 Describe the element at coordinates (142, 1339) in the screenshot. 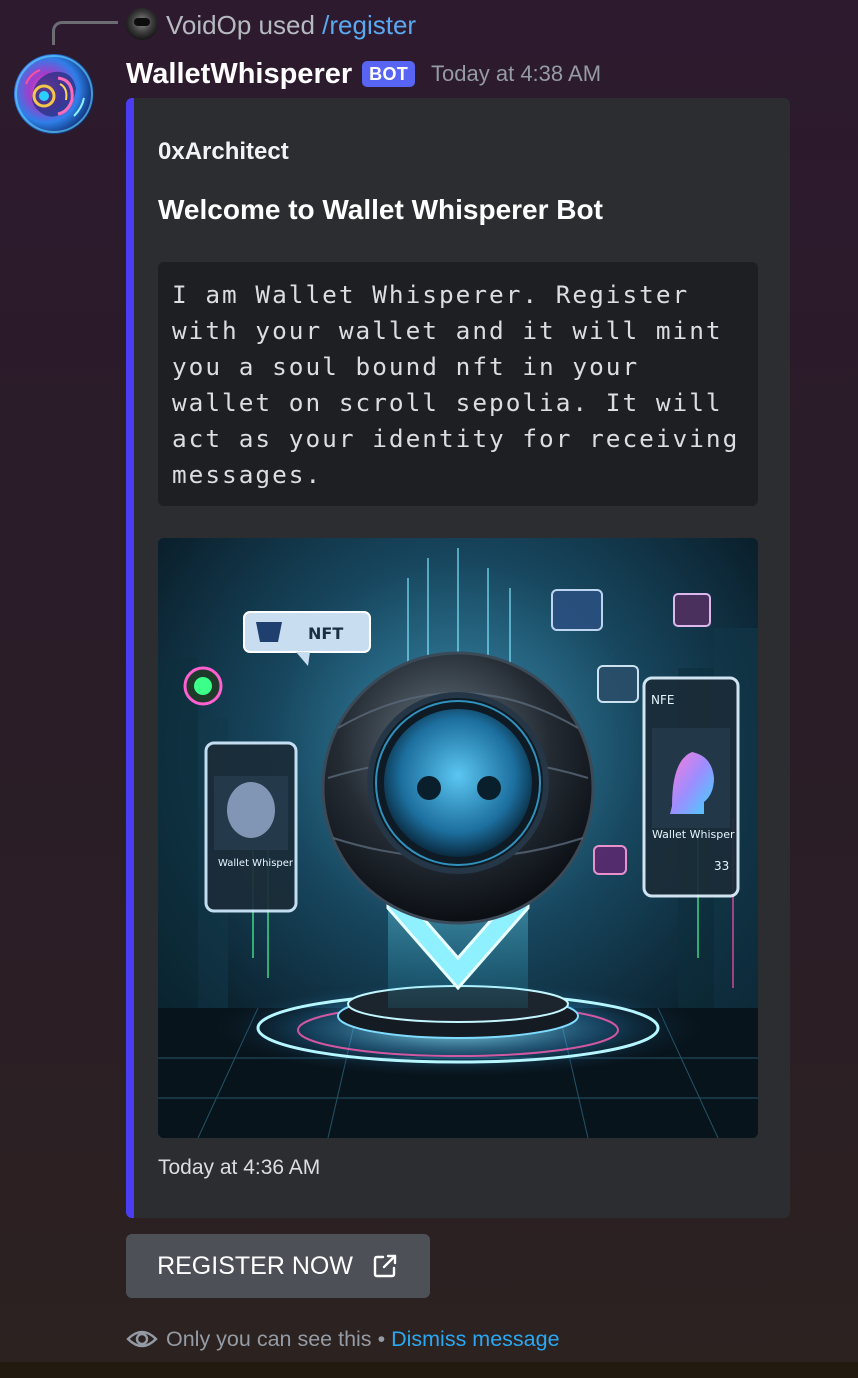

I see `eye-icon` at that location.